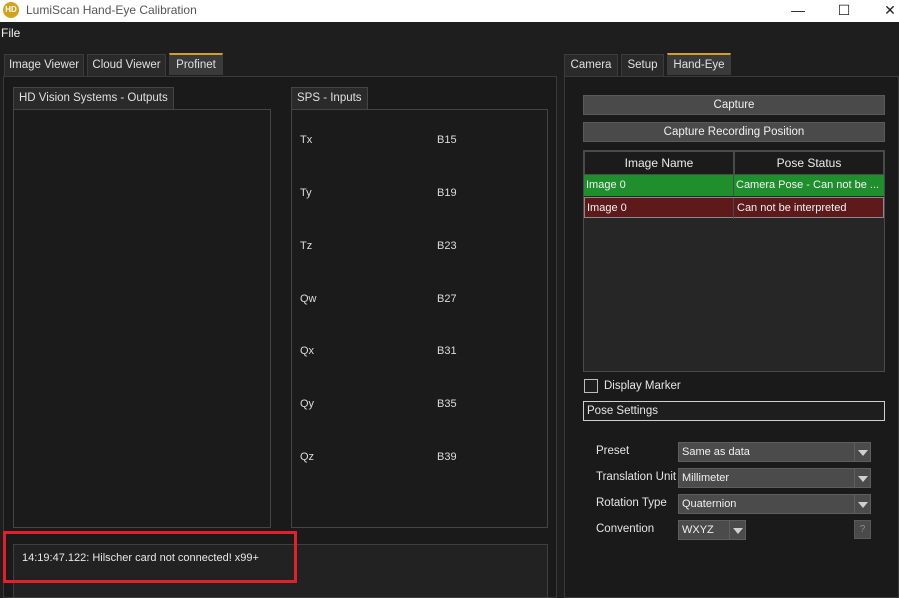 The image size is (899, 598). What do you see at coordinates (111, 10) in the screenshot?
I see `window-title: LumiScan Hand-Eye Calibration` at bounding box center [111, 10].